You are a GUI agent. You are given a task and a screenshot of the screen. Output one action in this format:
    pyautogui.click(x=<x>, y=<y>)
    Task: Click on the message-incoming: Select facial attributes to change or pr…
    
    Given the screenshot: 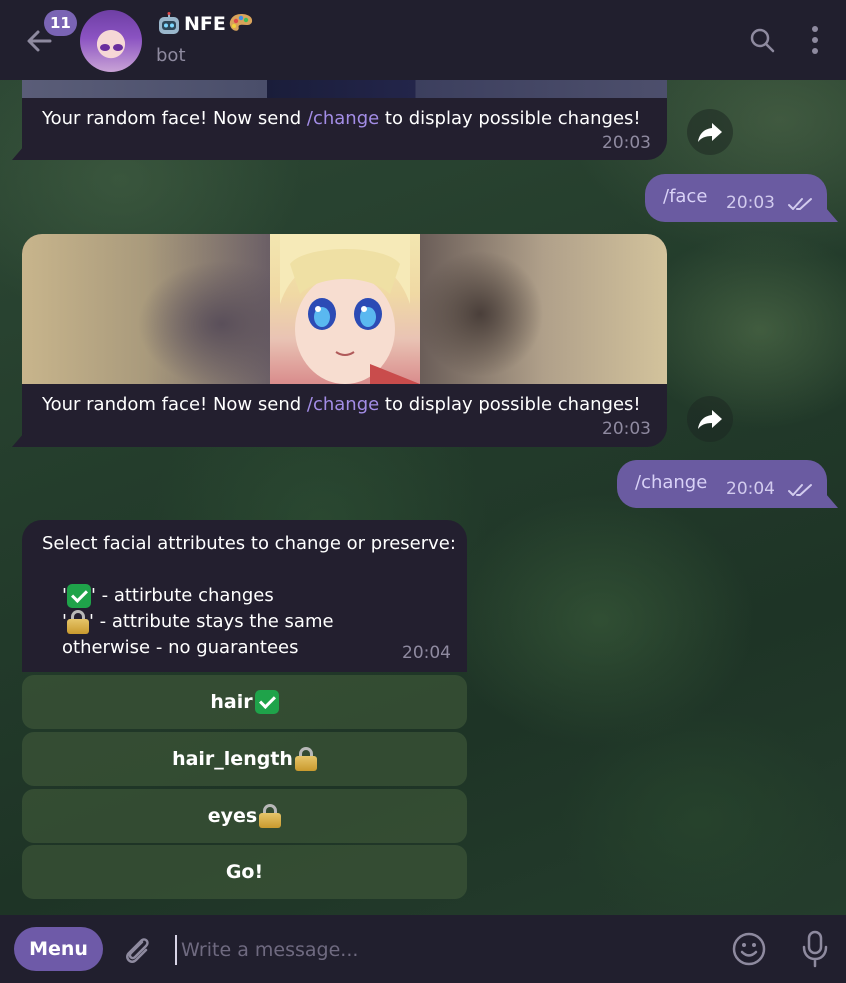 What is the action you would take?
    pyautogui.click(x=244, y=596)
    